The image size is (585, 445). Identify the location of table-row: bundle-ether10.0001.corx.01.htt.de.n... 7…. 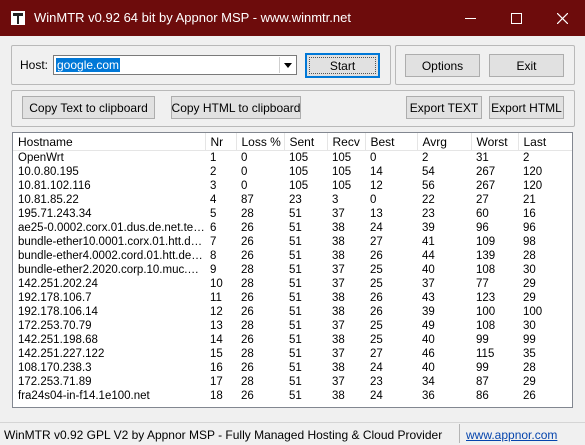
(292, 242).